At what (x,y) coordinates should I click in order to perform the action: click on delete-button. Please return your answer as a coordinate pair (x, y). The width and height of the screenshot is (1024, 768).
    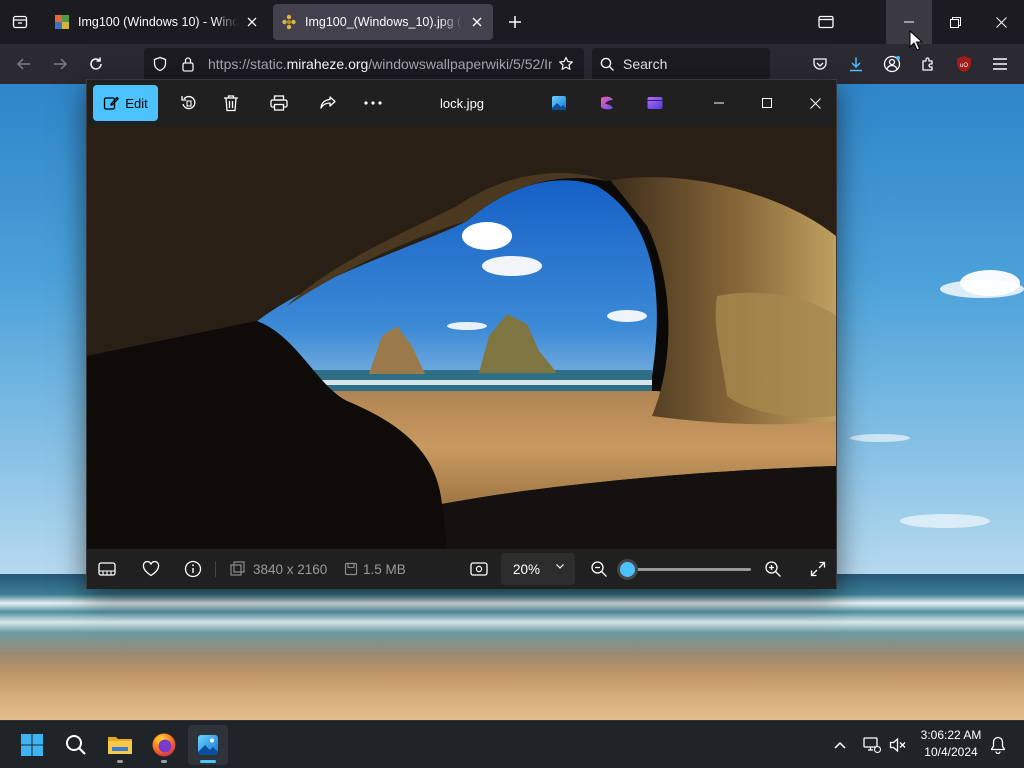
    Looking at the image, I should click on (231, 103).